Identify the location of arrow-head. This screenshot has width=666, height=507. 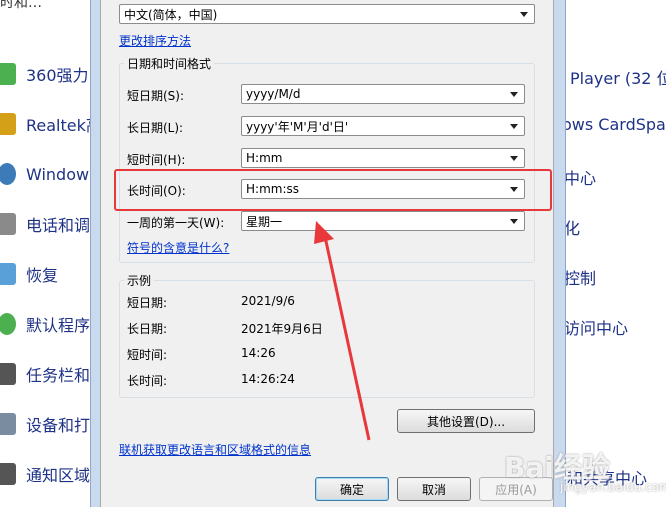
(324, 232).